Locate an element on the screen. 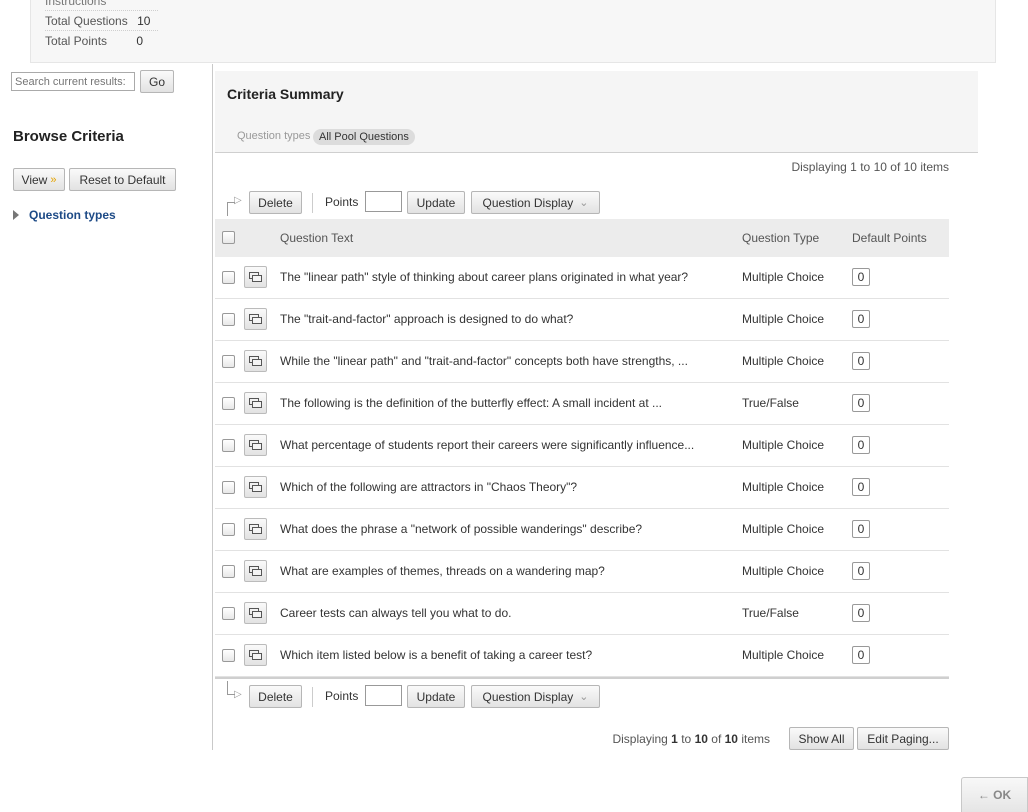  column-question-type: Question Type is located at coordinates (780, 238).